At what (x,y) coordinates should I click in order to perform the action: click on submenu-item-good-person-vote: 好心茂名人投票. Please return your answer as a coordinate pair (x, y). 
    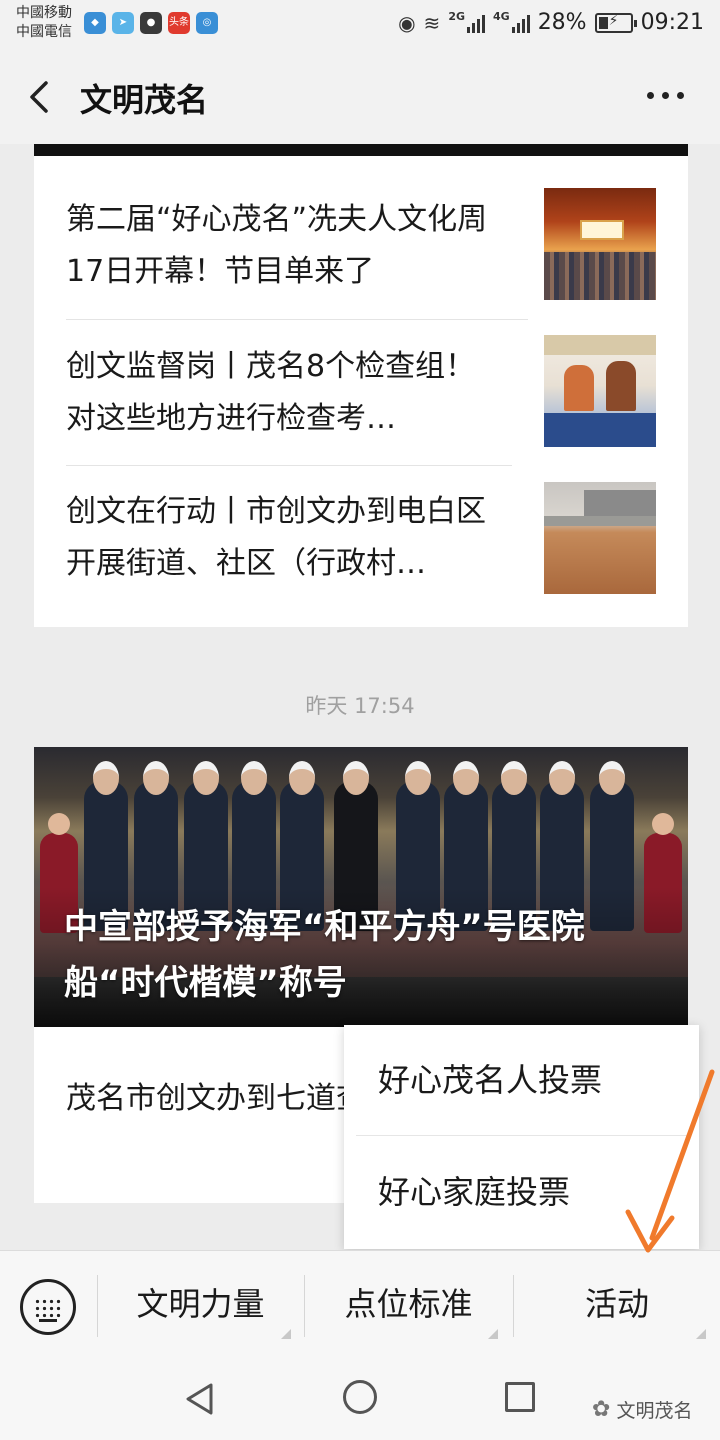
    Looking at the image, I should click on (521, 1080).